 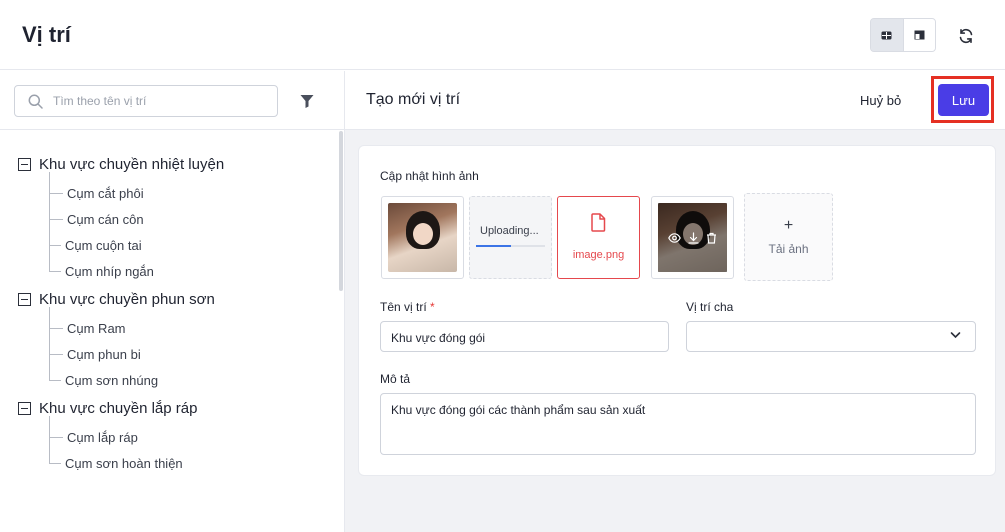 I want to click on filter-icon, so click(x=307, y=101).